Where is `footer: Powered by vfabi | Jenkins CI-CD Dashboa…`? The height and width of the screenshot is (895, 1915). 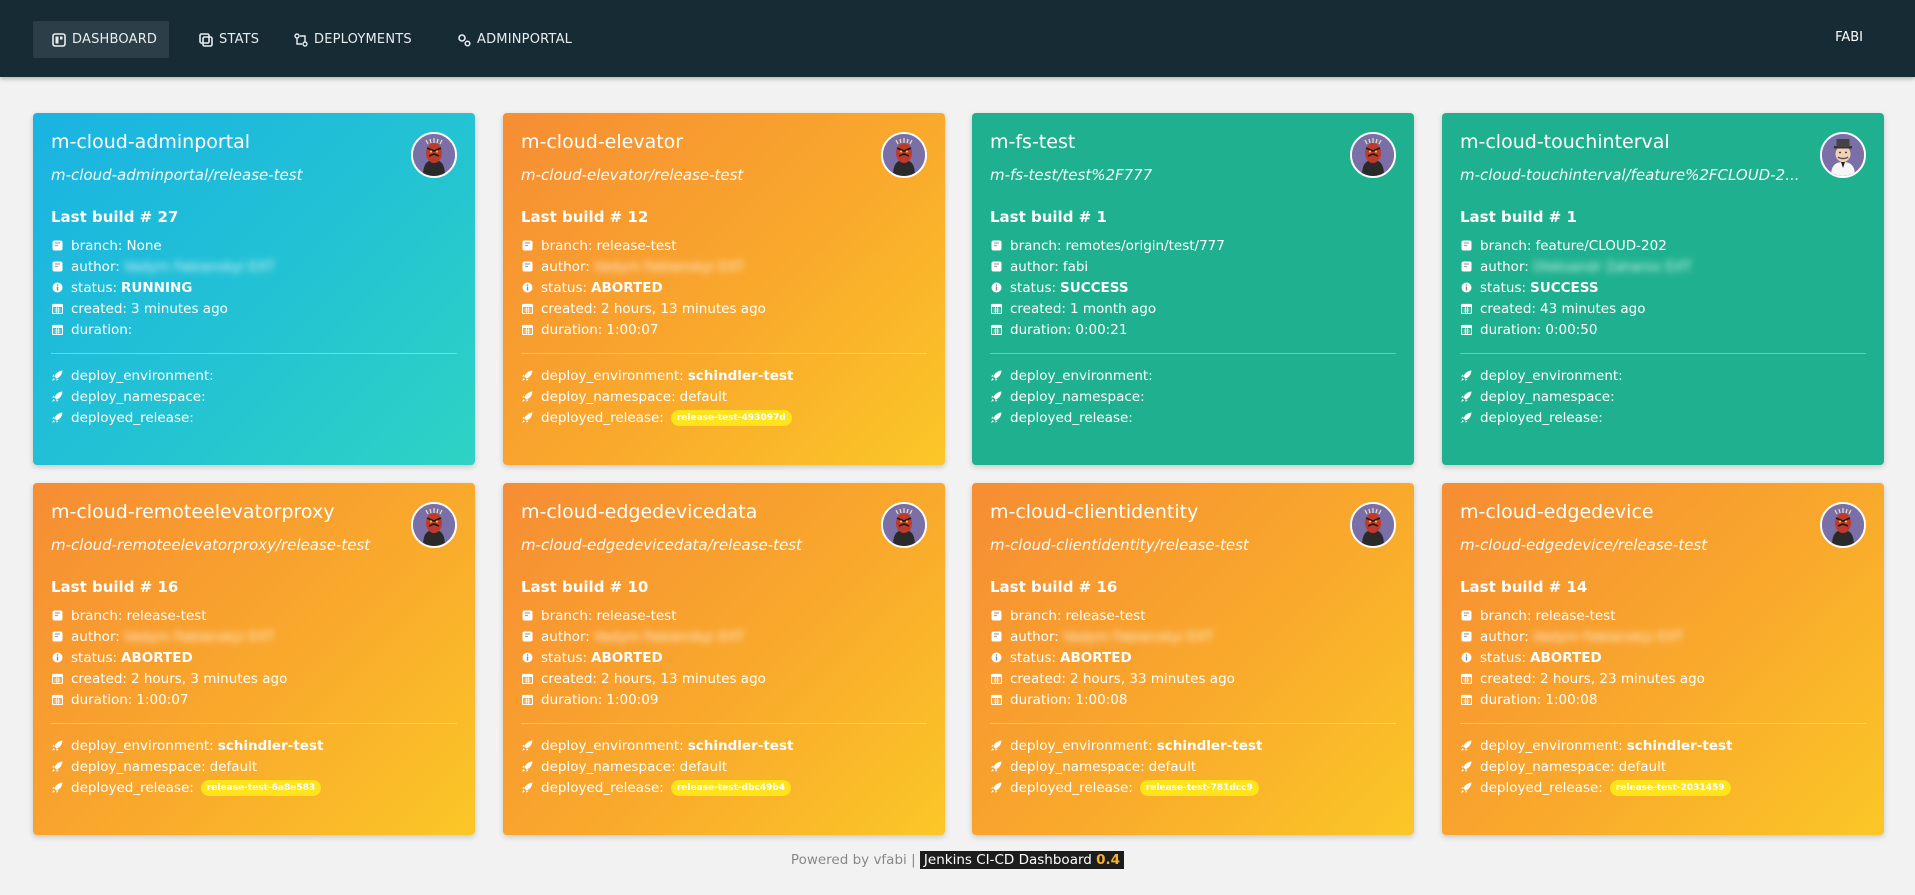 footer: Powered by vfabi | Jenkins CI-CD Dashboa… is located at coordinates (957, 860).